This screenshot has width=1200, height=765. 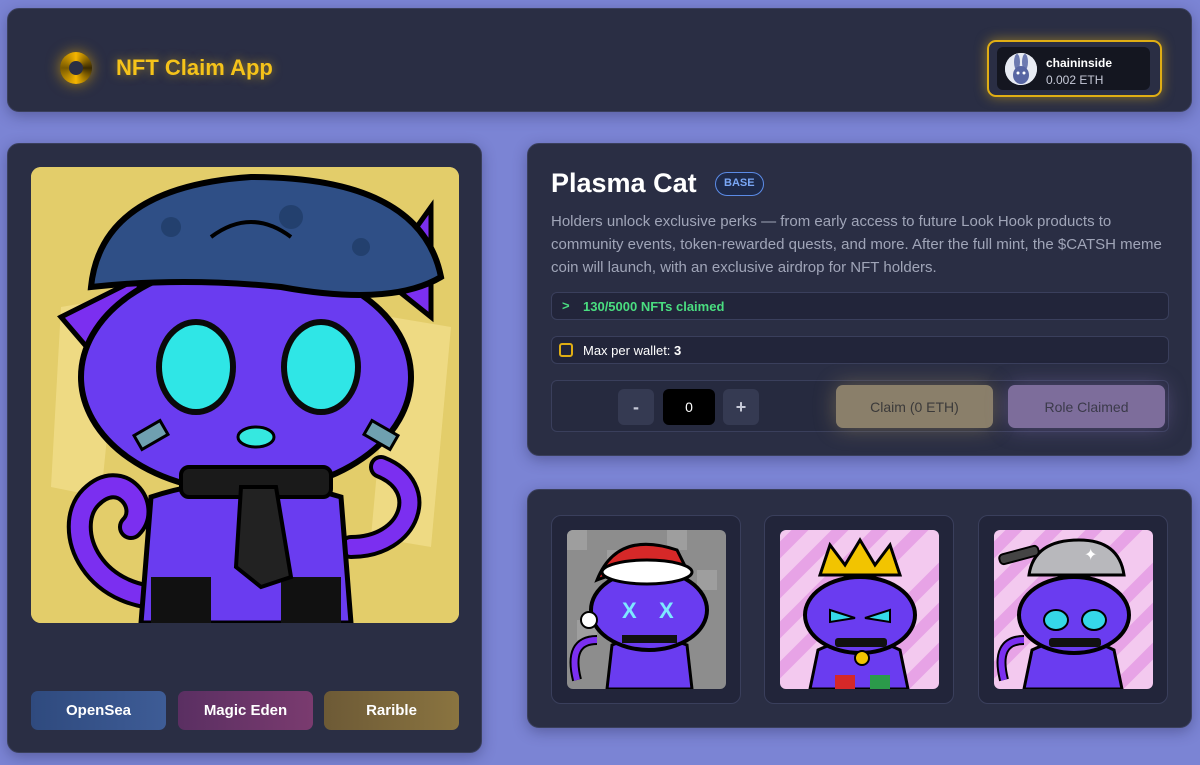 What do you see at coordinates (391, 710) in the screenshot?
I see `rarible-button: Rarible` at bounding box center [391, 710].